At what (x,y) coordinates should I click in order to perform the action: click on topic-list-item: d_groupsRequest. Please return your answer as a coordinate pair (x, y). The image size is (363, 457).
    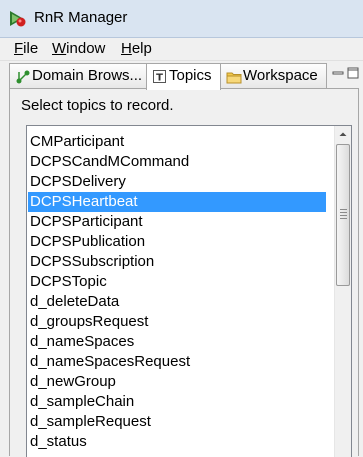
    Looking at the image, I should click on (177, 322).